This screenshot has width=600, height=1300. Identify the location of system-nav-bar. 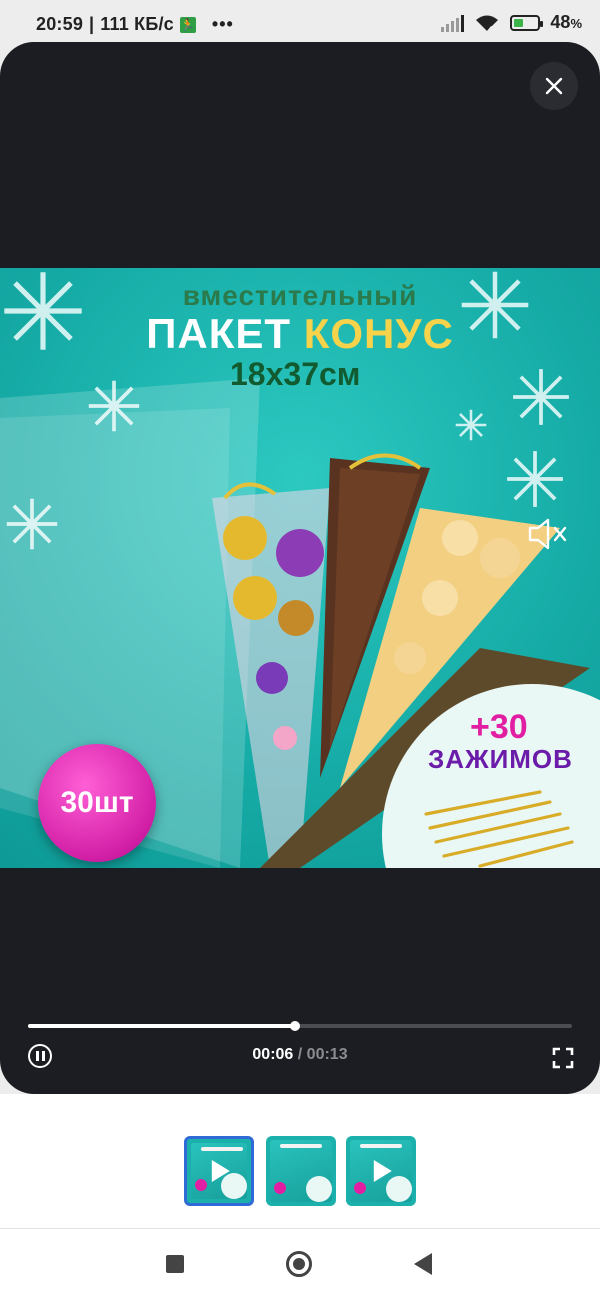
(300, 1264).